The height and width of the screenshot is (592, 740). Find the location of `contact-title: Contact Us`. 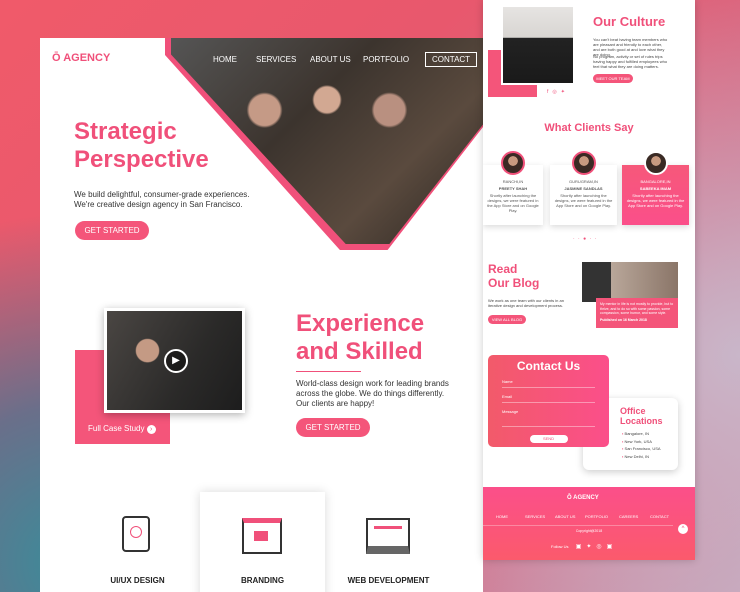

contact-title: Contact Us is located at coordinates (548, 366).